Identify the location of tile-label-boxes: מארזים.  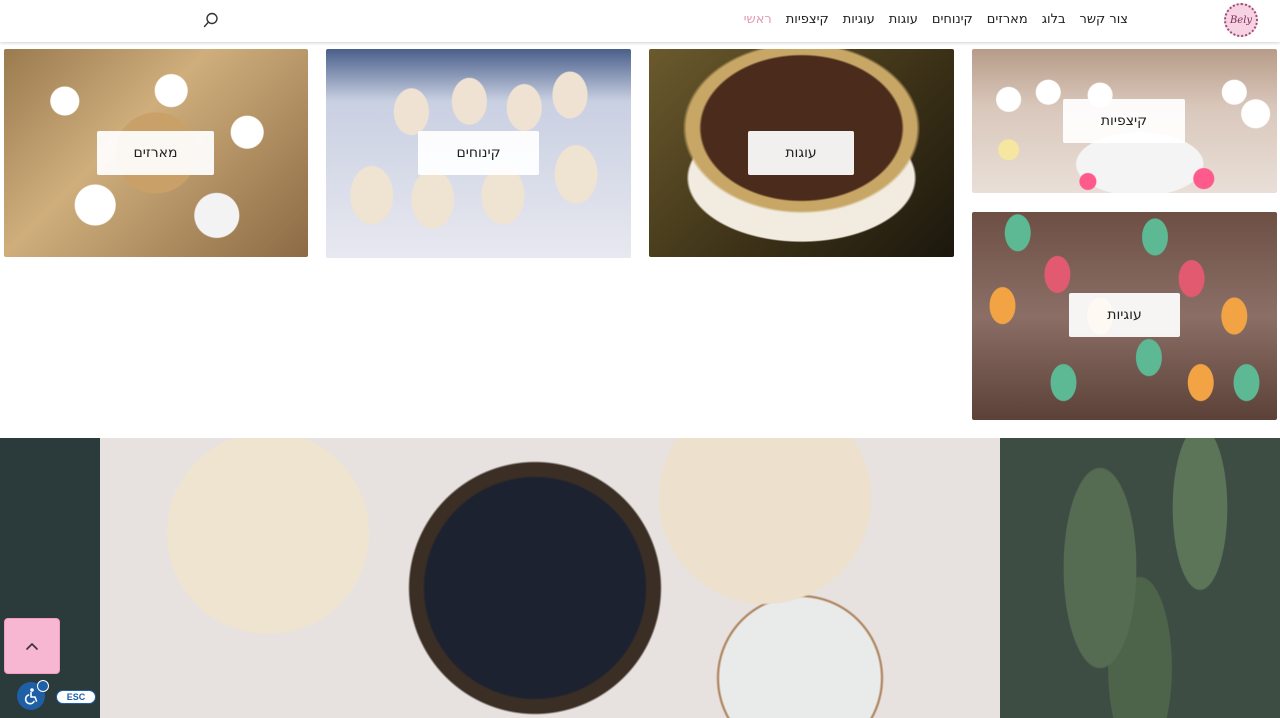
(155, 153).